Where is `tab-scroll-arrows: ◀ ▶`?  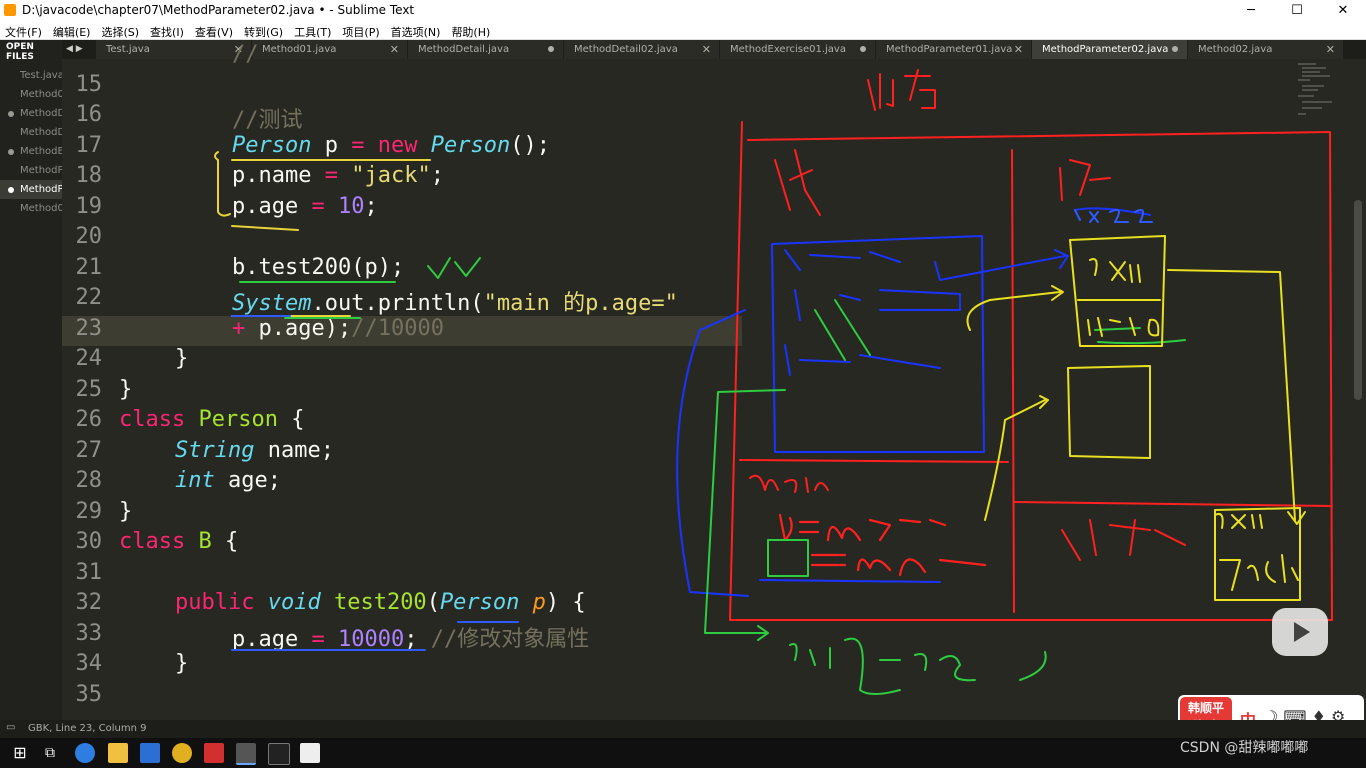 tab-scroll-arrows: ◀ ▶ is located at coordinates (79, 49).